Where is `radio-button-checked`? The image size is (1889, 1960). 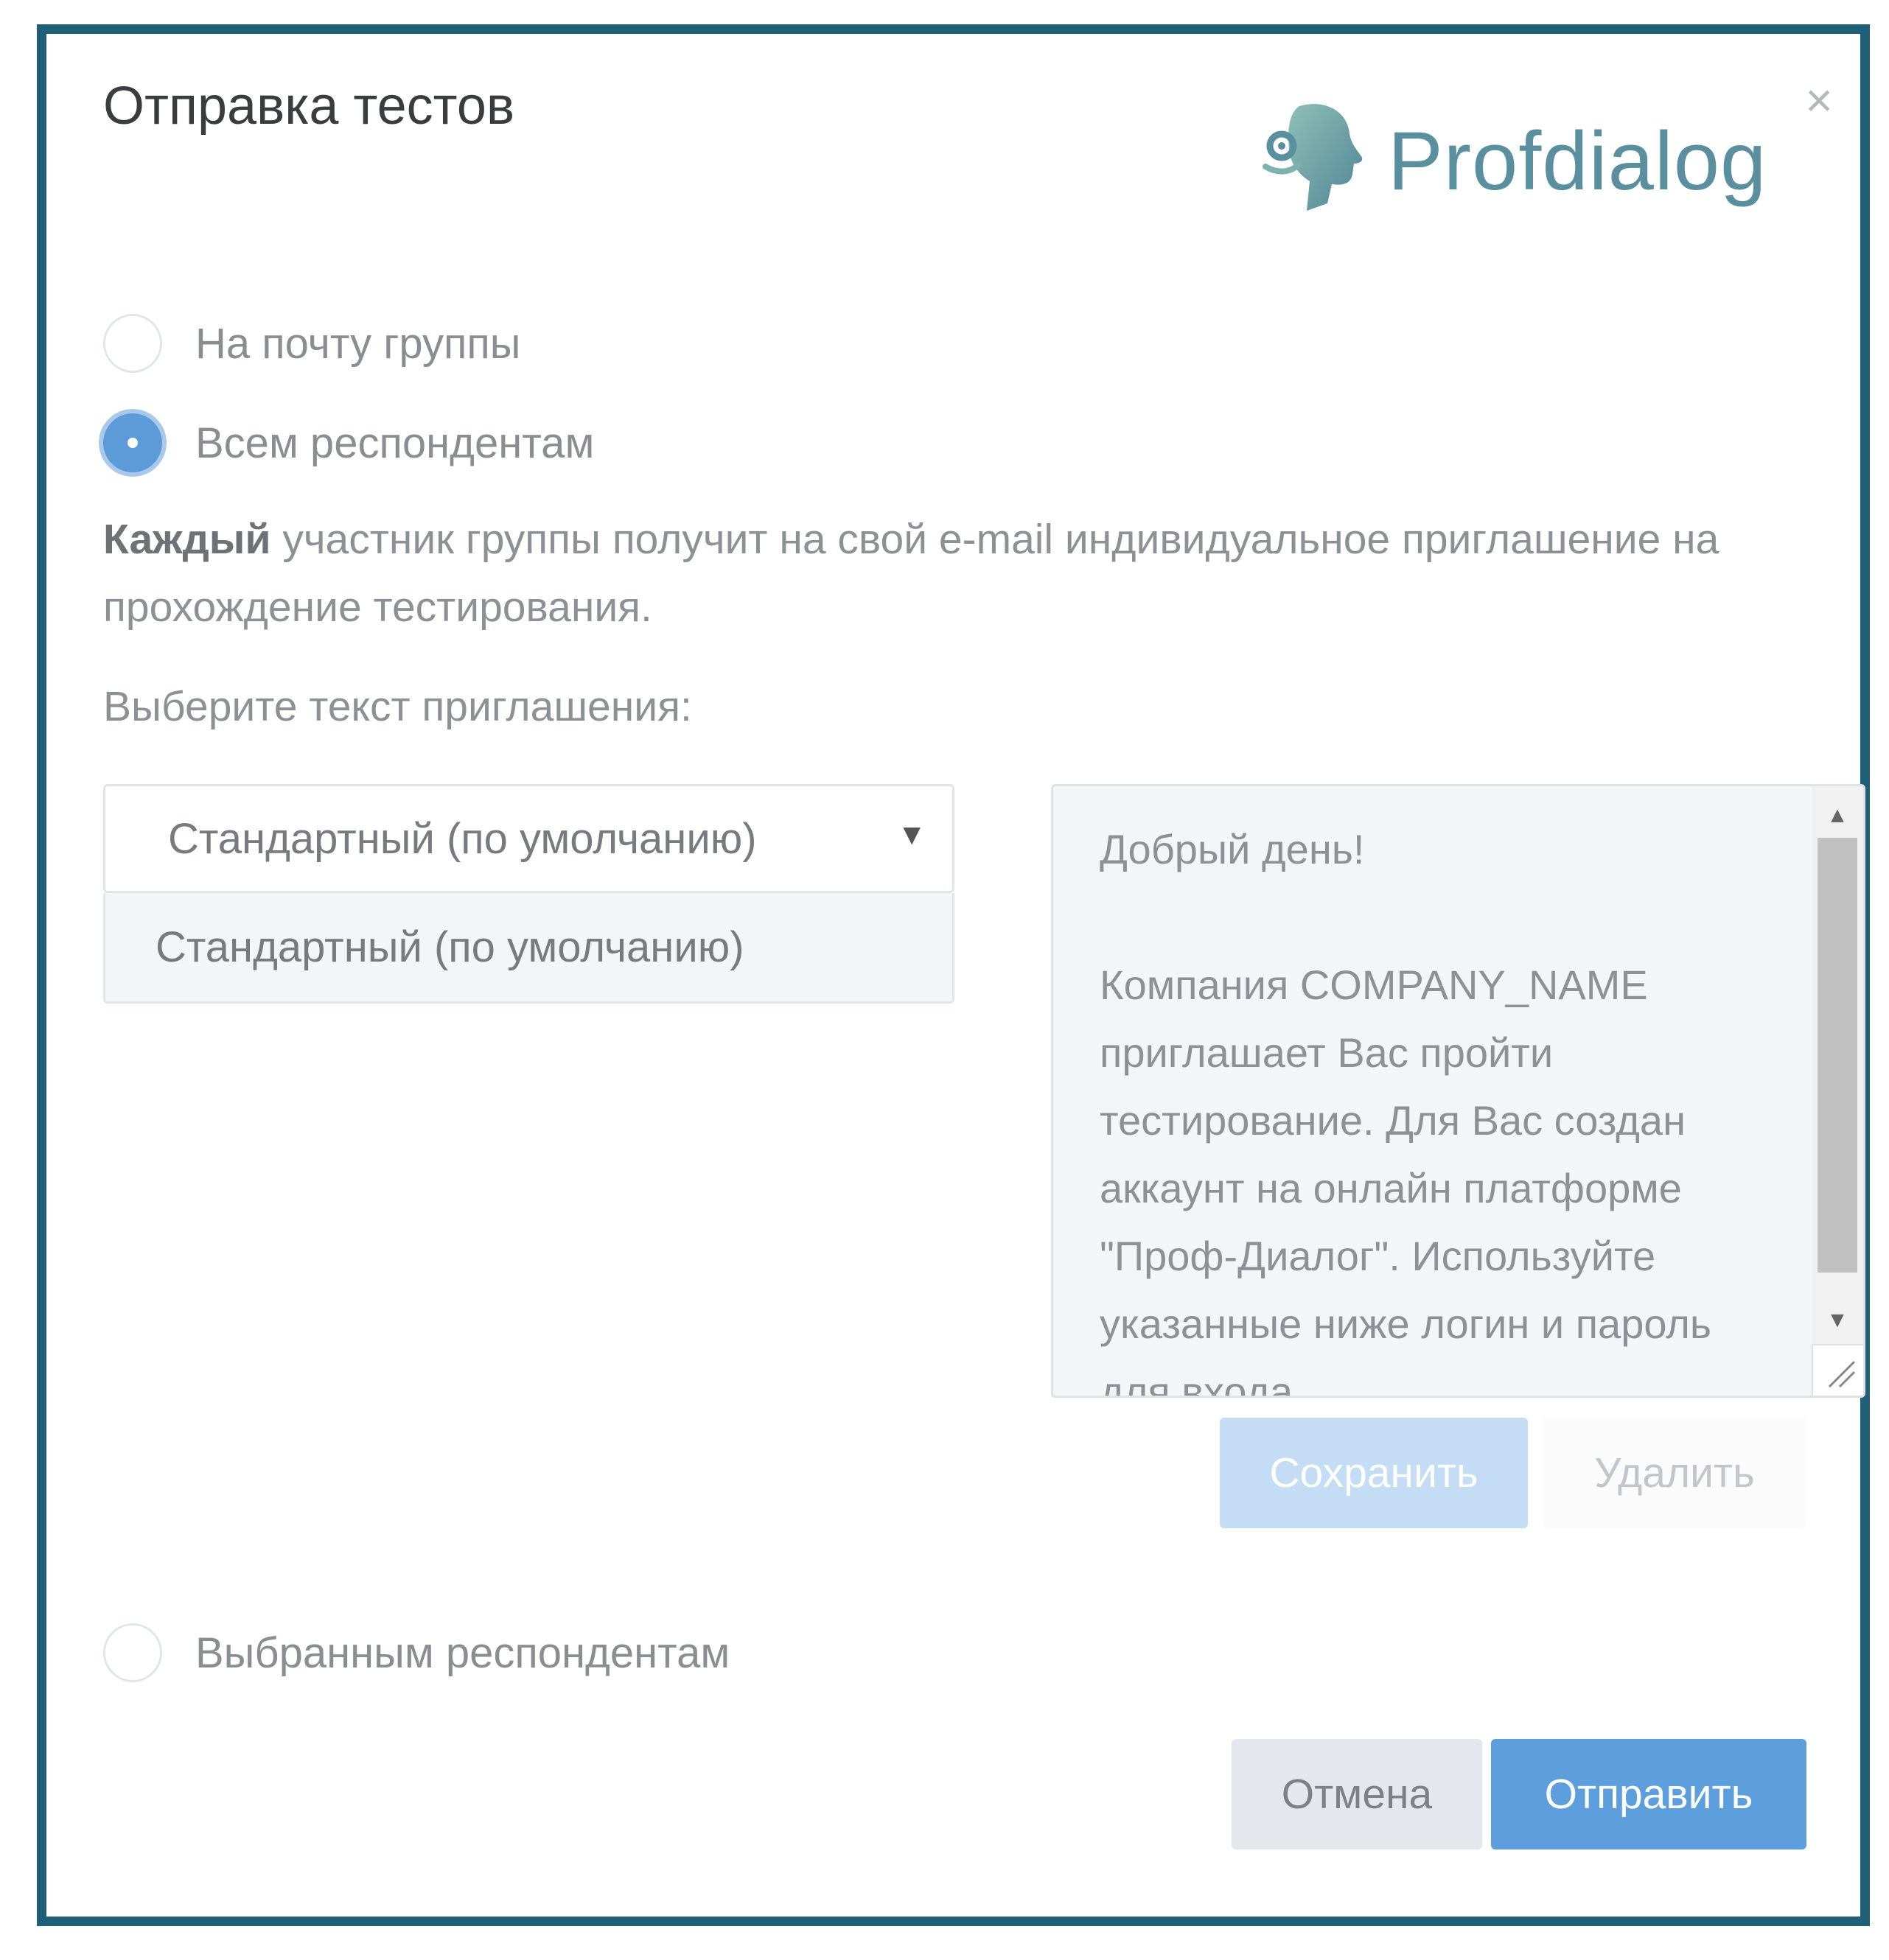
radio-button-checked is located at coordinates (132, 442).